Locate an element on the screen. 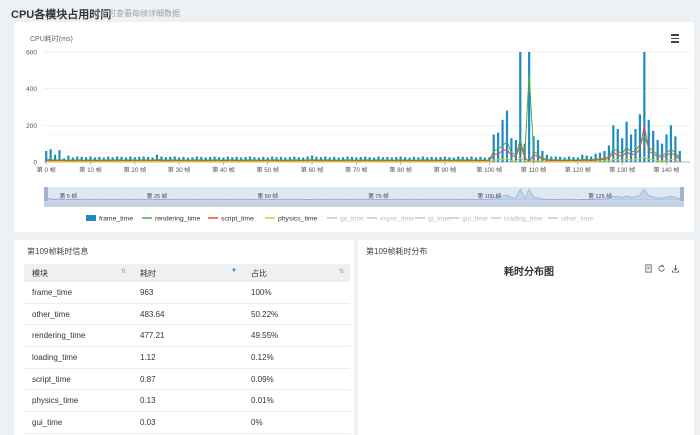 The image size is (700, 435). cell-time: 477.21 is located at coordinates (187, 336).